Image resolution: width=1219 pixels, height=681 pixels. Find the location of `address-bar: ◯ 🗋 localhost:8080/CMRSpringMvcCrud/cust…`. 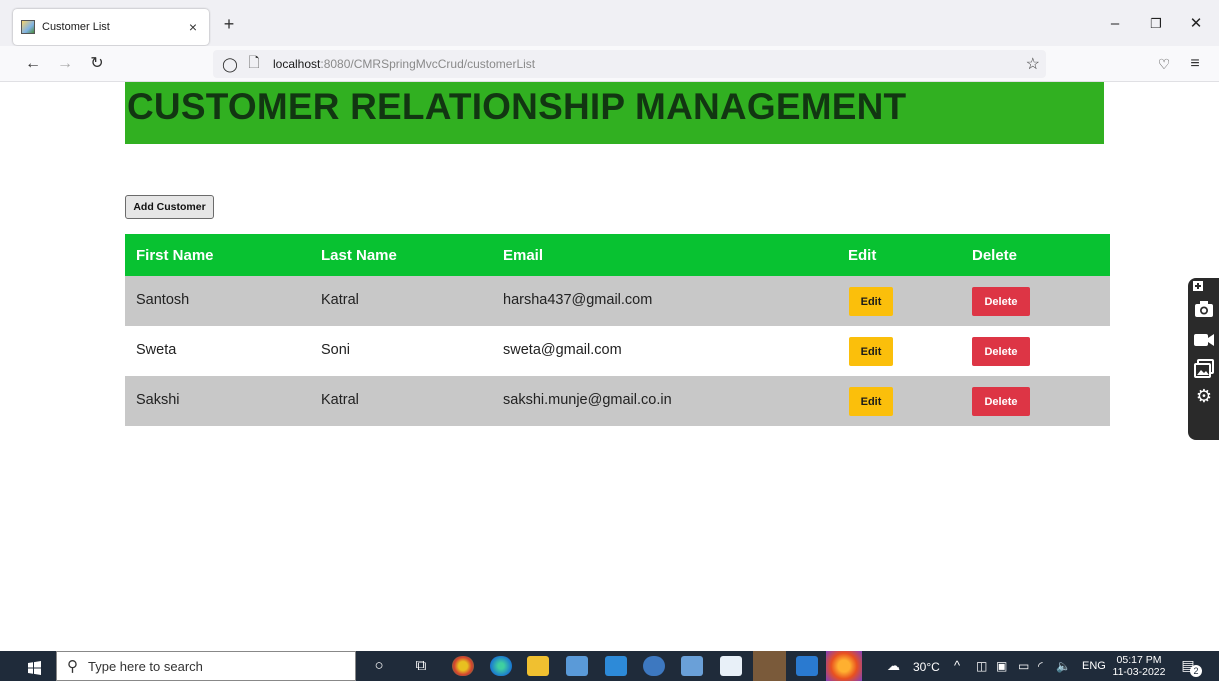

address-bar: ◯ 🗋 localhost:8080/CMRSpringMvcCrud/cust… is located at coordinates (629, 64).